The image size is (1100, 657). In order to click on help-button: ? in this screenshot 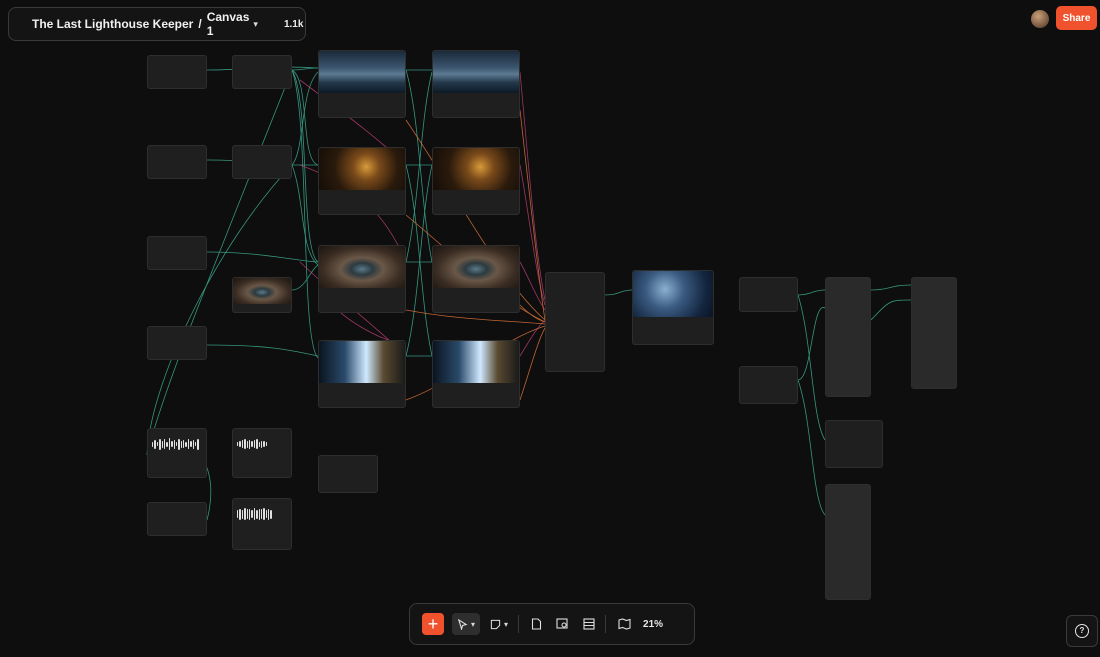, I will do `click(1082, 631)`.